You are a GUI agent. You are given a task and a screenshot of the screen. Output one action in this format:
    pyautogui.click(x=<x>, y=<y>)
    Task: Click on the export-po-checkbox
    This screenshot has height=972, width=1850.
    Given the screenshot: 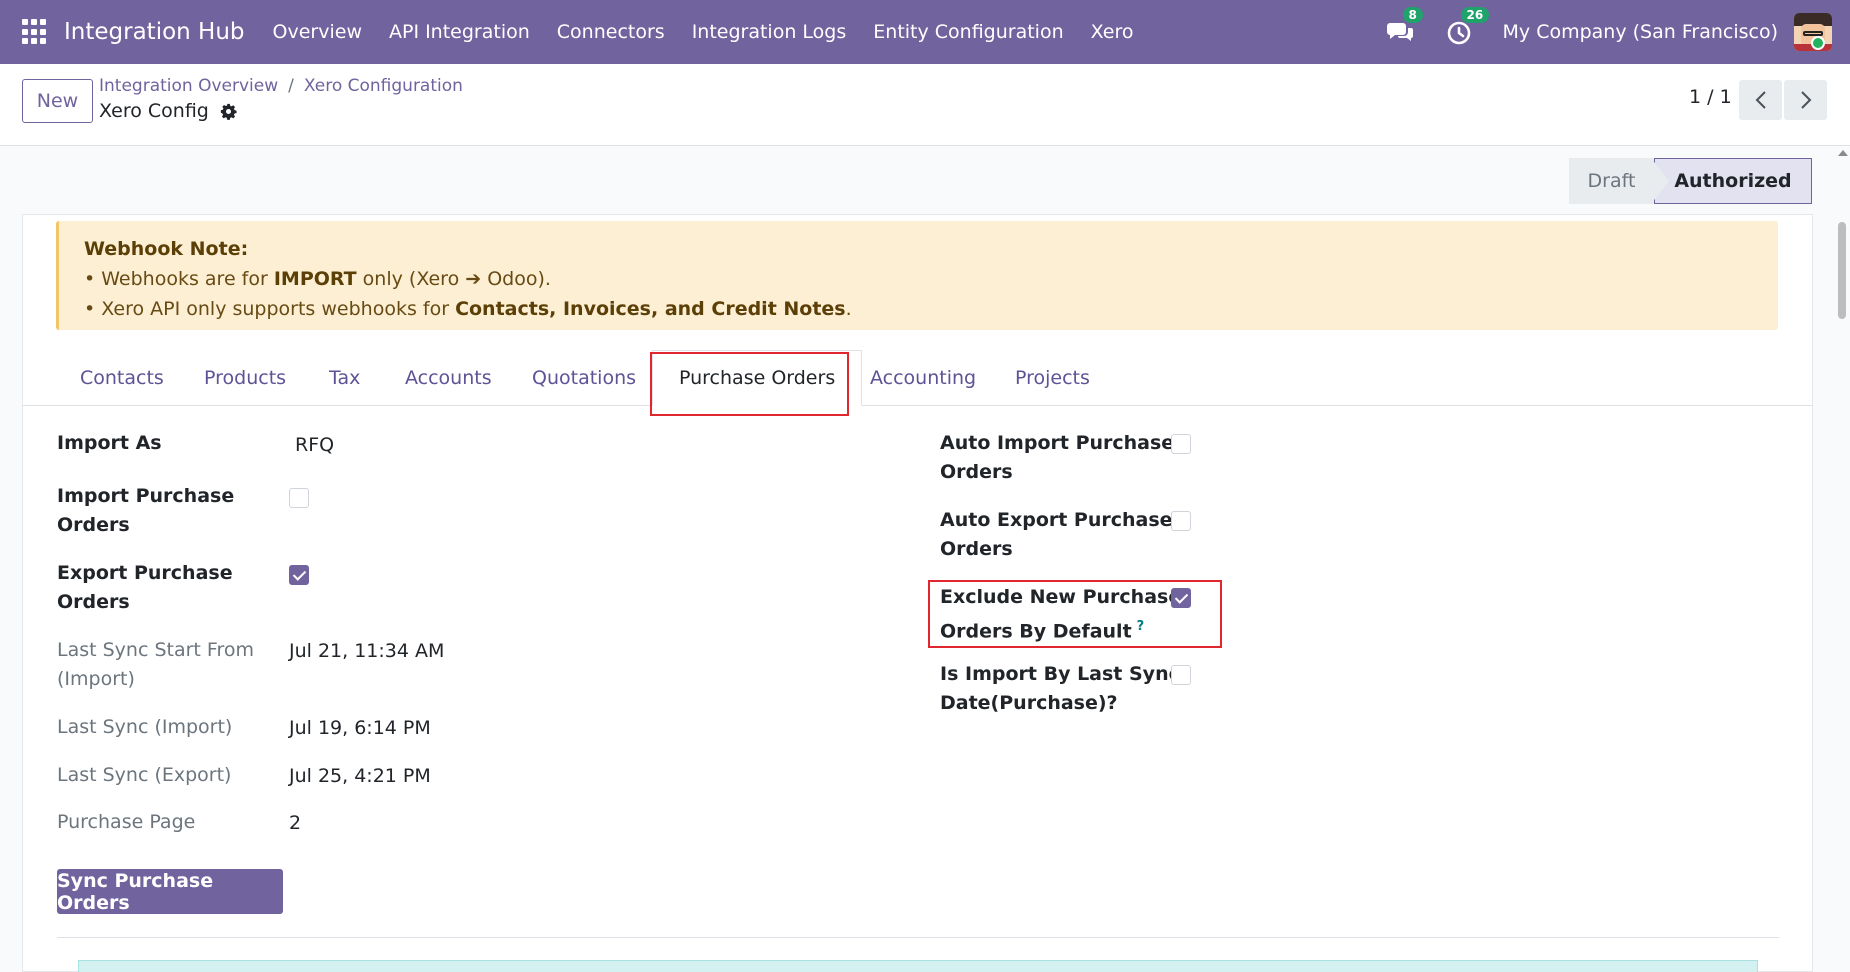 What is the action you would take?
    pyautogui.click(x=299, y=575)
    